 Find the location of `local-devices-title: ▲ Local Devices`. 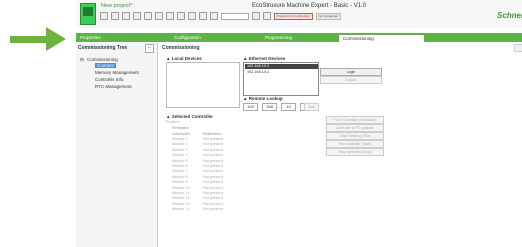

local-devices-title: ▲ Local Devices is located at coordinates (184, 58).